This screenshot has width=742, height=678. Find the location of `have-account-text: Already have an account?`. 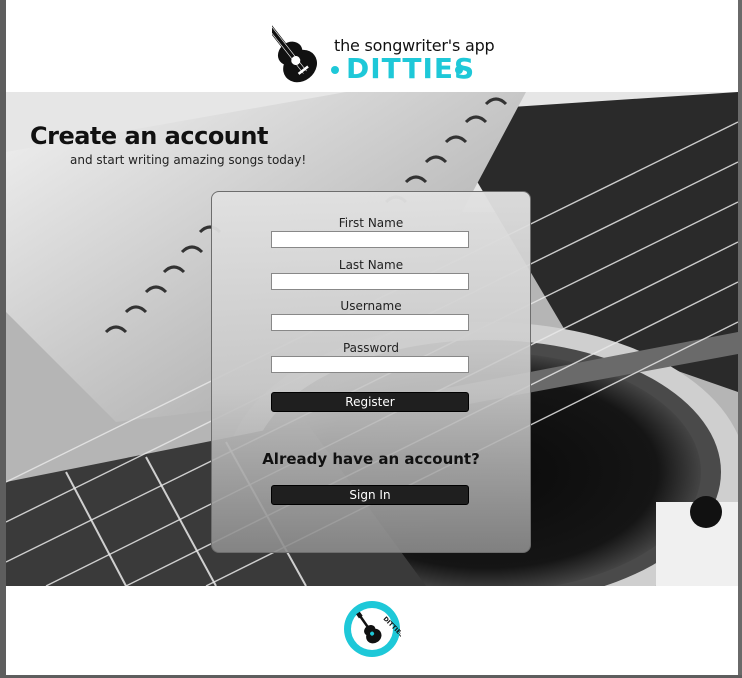

have-account-text: Already have an account? is located at coordinates (371, 459).